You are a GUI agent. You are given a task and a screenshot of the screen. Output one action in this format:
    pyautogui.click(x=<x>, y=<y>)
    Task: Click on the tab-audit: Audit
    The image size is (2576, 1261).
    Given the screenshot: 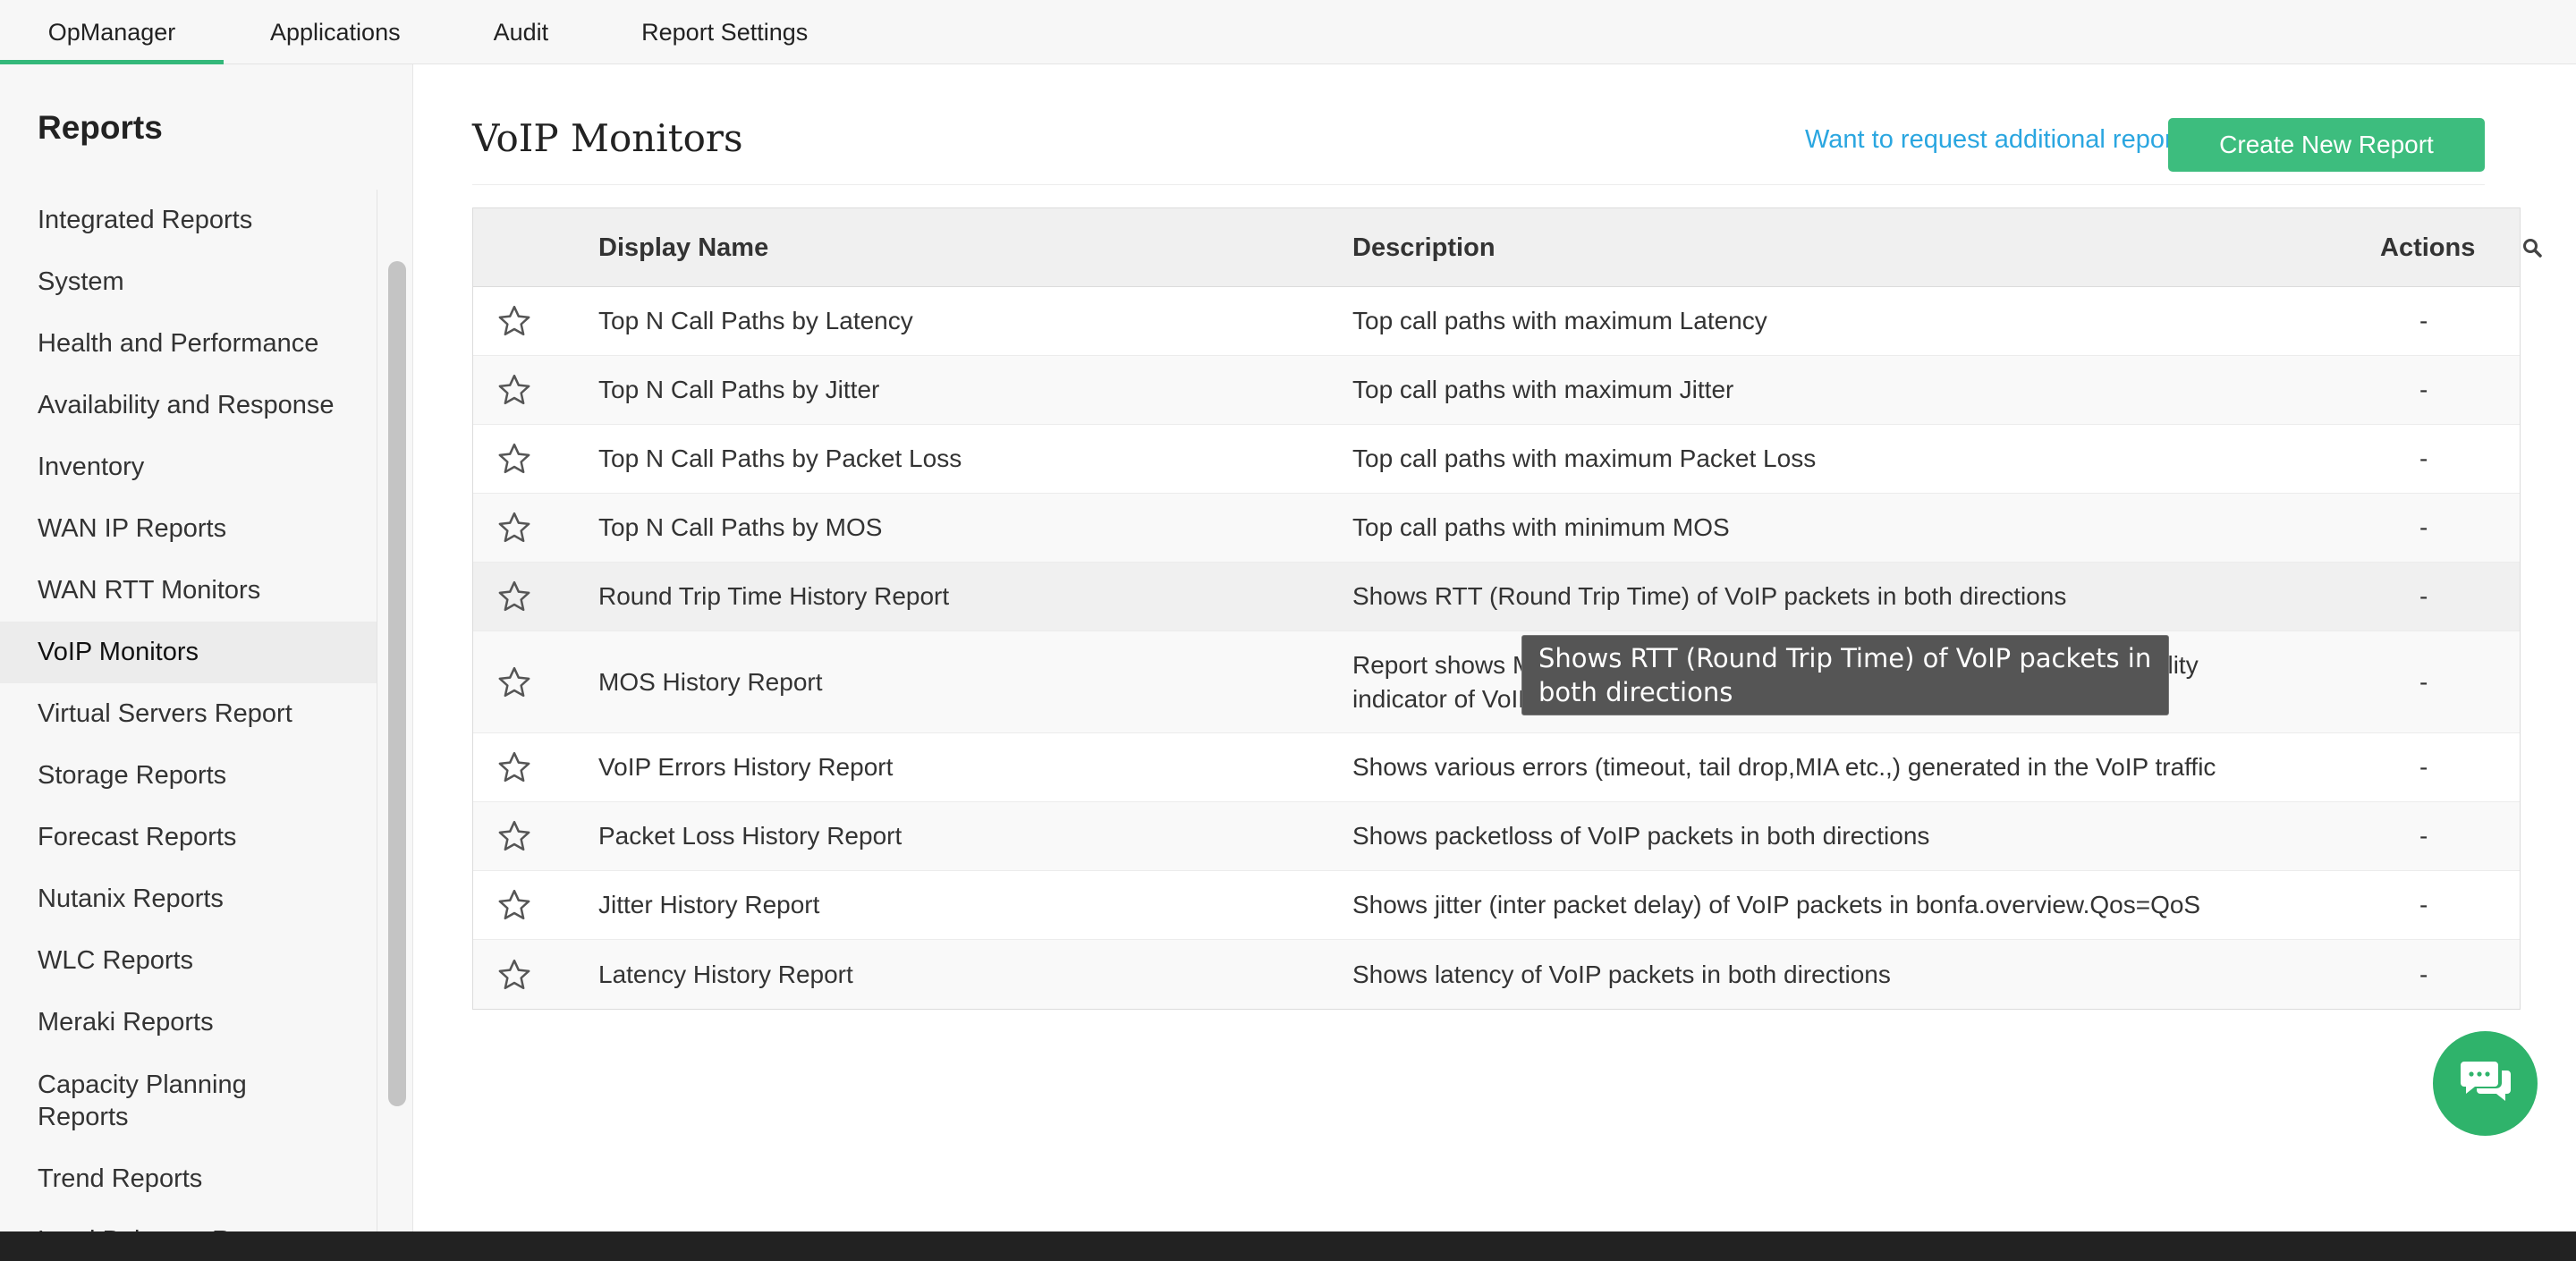 What is the action you would take?
    pyautogui.click(x=521, y=32)
    